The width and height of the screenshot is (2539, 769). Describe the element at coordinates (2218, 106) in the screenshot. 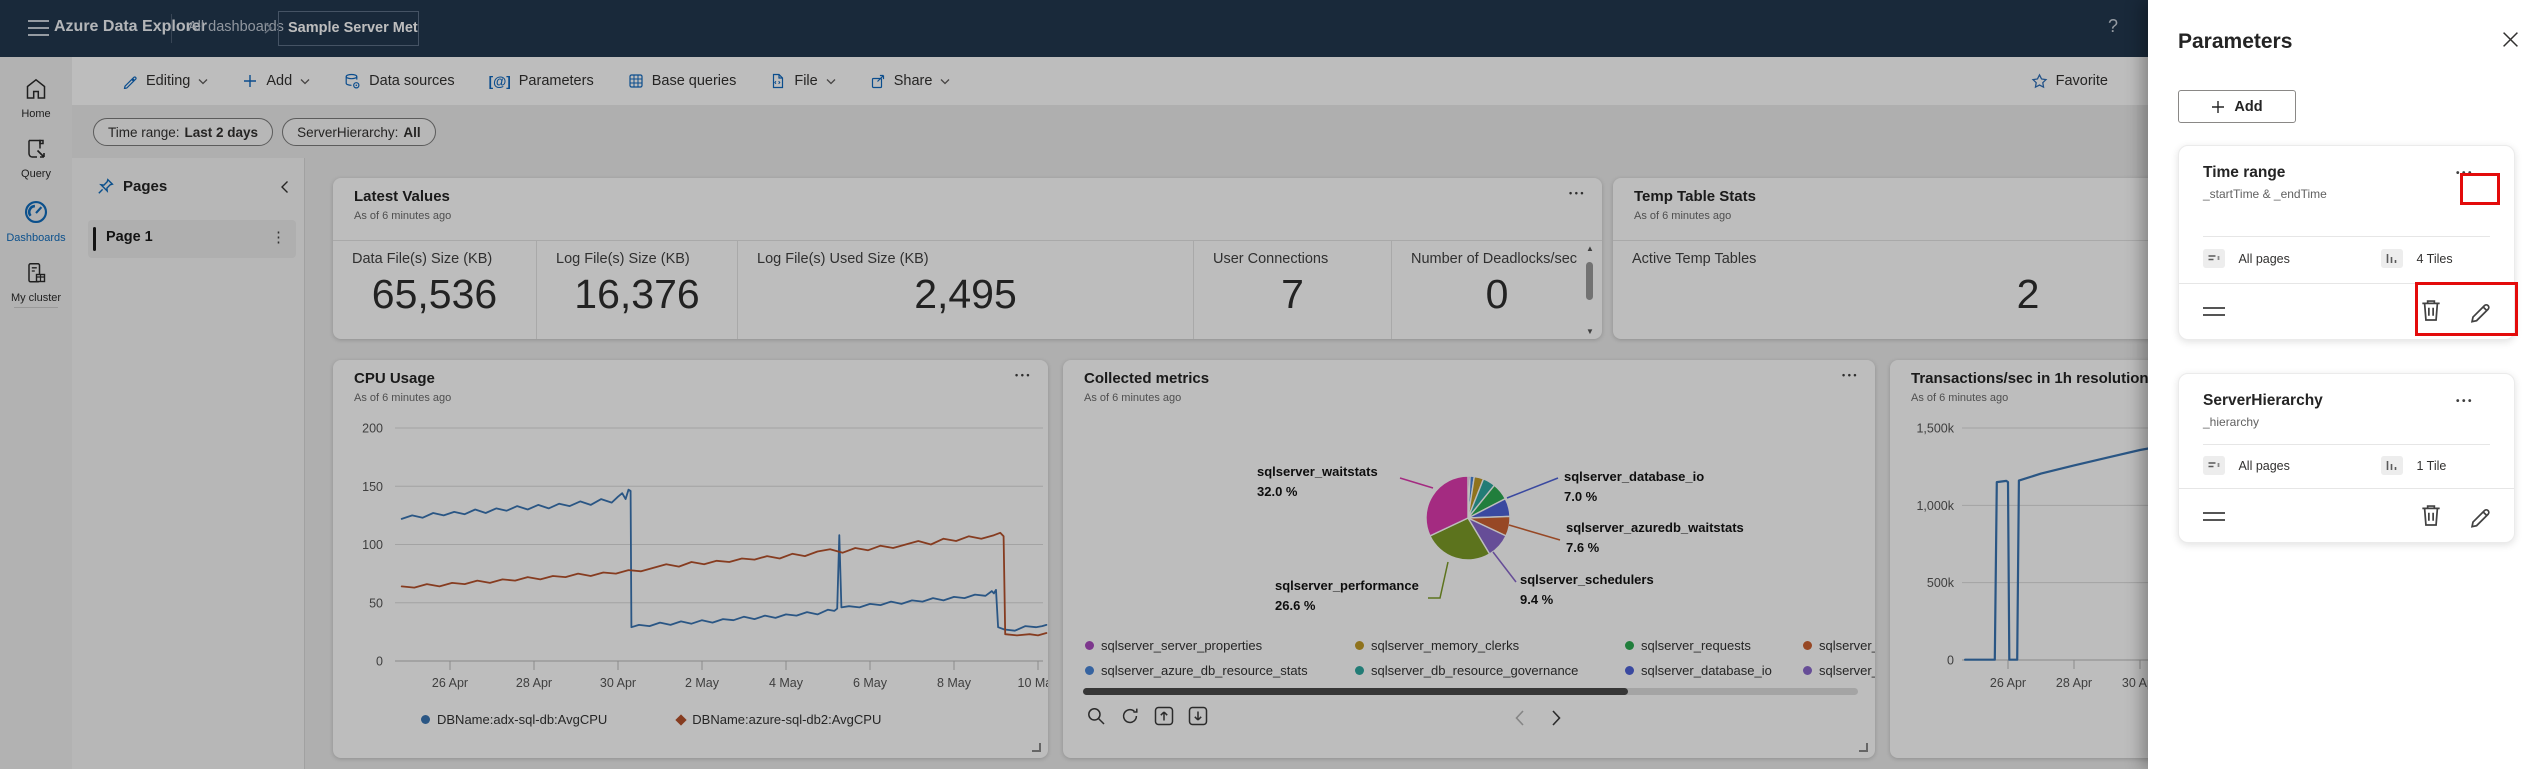

I see `plus-icon` at that location.